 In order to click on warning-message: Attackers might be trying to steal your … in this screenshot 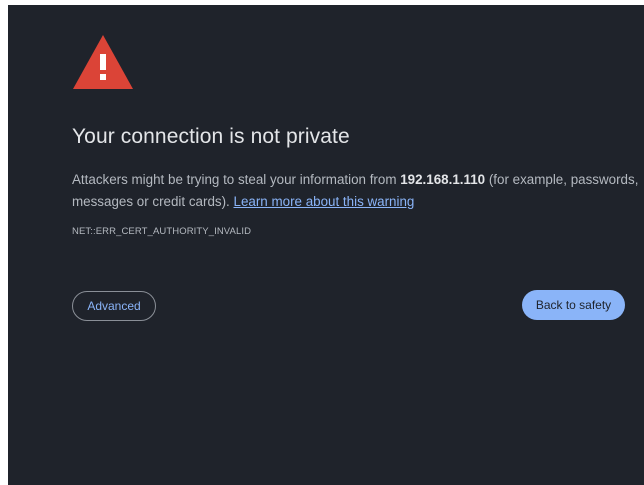, I will do `click(356, 191)`.